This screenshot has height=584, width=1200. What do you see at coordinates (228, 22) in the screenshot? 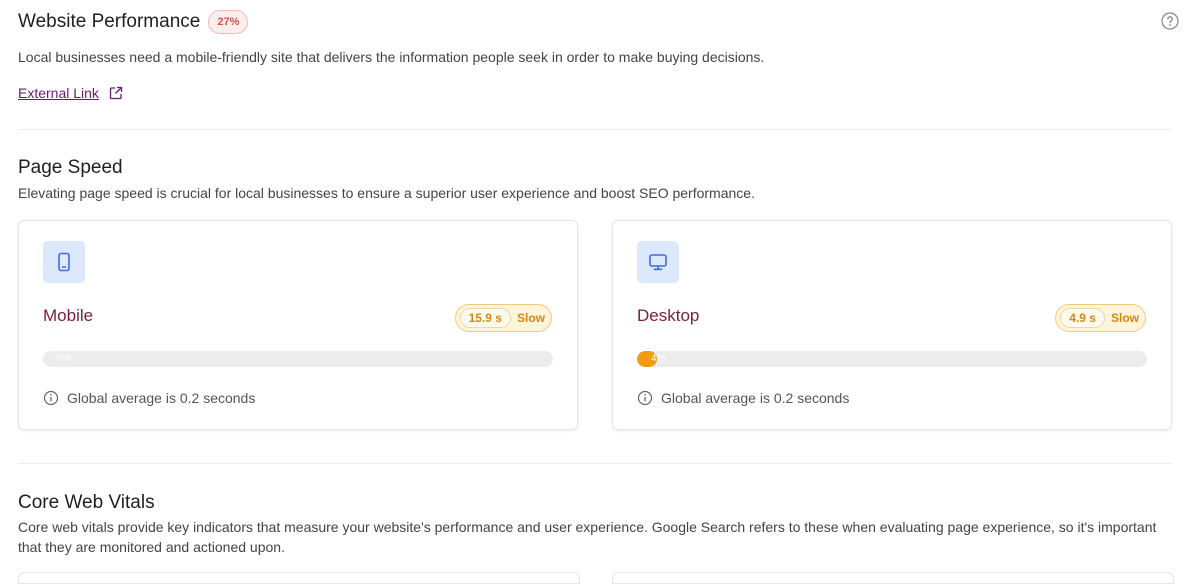
I see `score-badge: 27%` at bounding box center [228, 22].